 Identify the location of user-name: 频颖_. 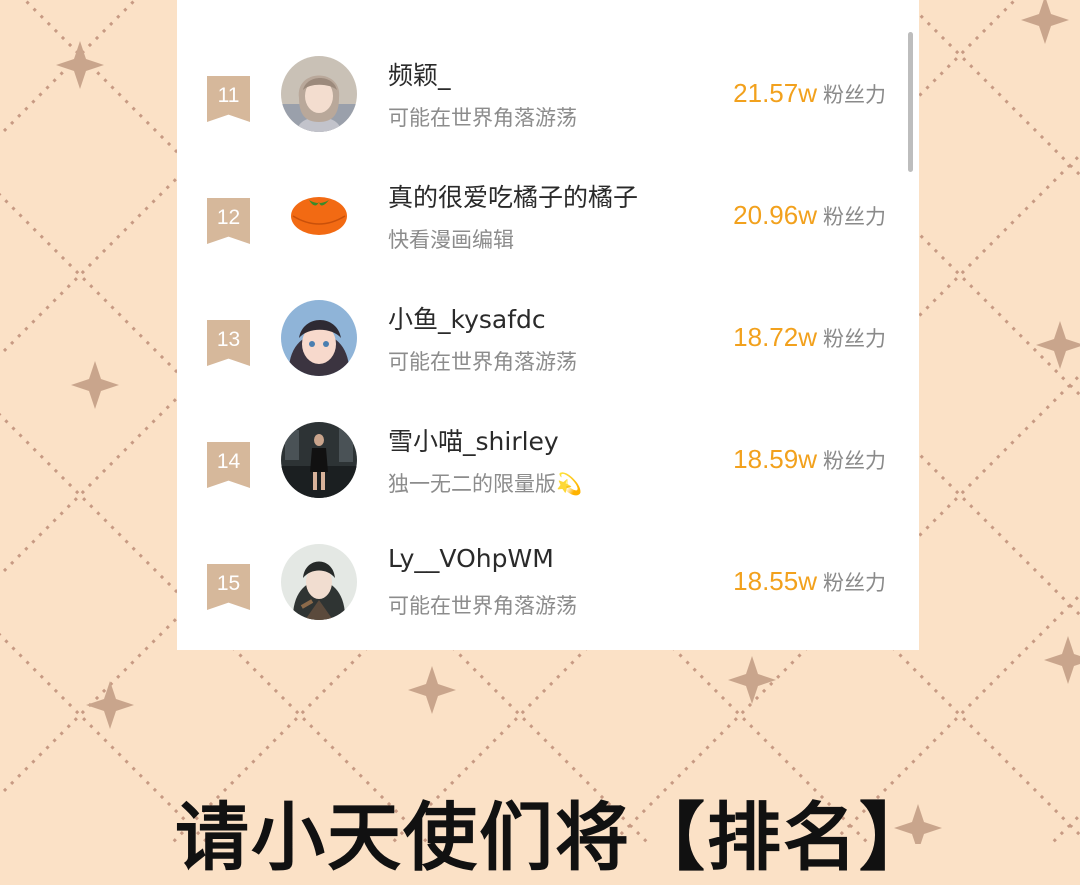
(419, 75).